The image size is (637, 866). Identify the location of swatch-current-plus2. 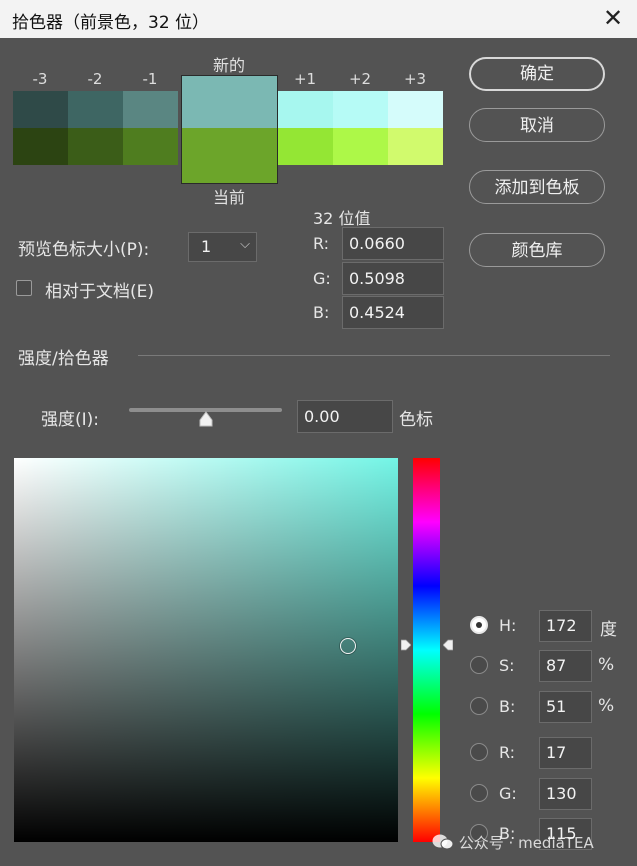
(360, 146).